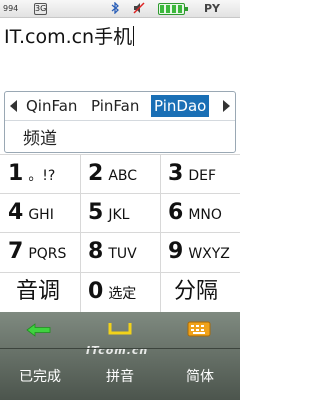 The height and width of the screenshot is (400, 320). Describe the element at coordinates (40, 136) in the screenshot. I see `word-candidate: 频道` at that location.